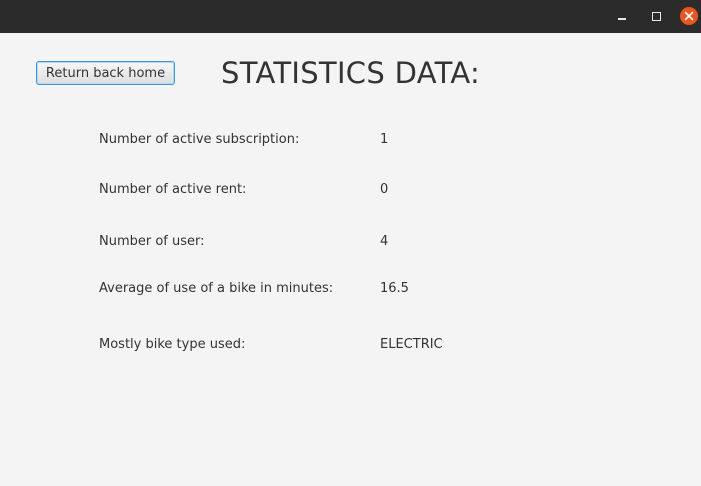  What do you see at coordinates (394, 288) in the screenshot?
I see `stat-value-average-use: 16.5` at bounding box center [394, 288].